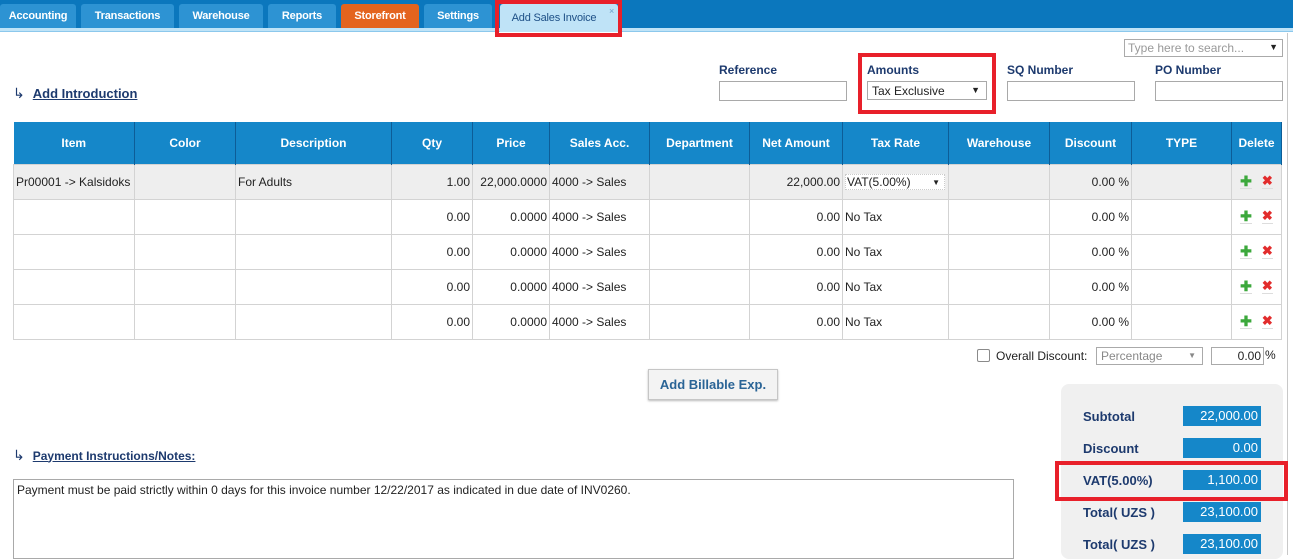 Image resolution: width=1293 pixels, height=559 pixels. I want to click on add-introduction-link: Add Introduction, so click(85, 93).